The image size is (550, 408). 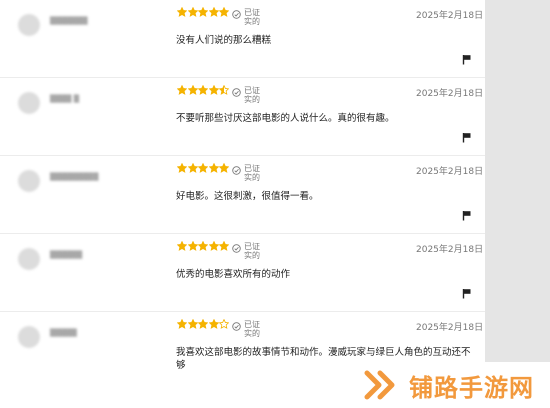 I want to click on review-text: 优秀的电影喜欢所有的动作, so click(x=233, y=274).